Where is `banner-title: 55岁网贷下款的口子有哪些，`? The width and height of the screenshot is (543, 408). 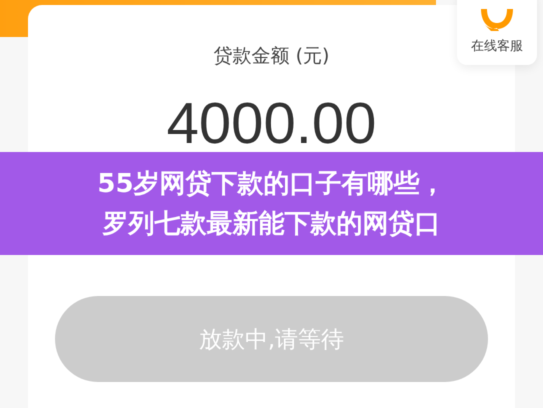
banner-title: 55岁网贷下款的口子有哪些， is located at coordinates (271, 184).